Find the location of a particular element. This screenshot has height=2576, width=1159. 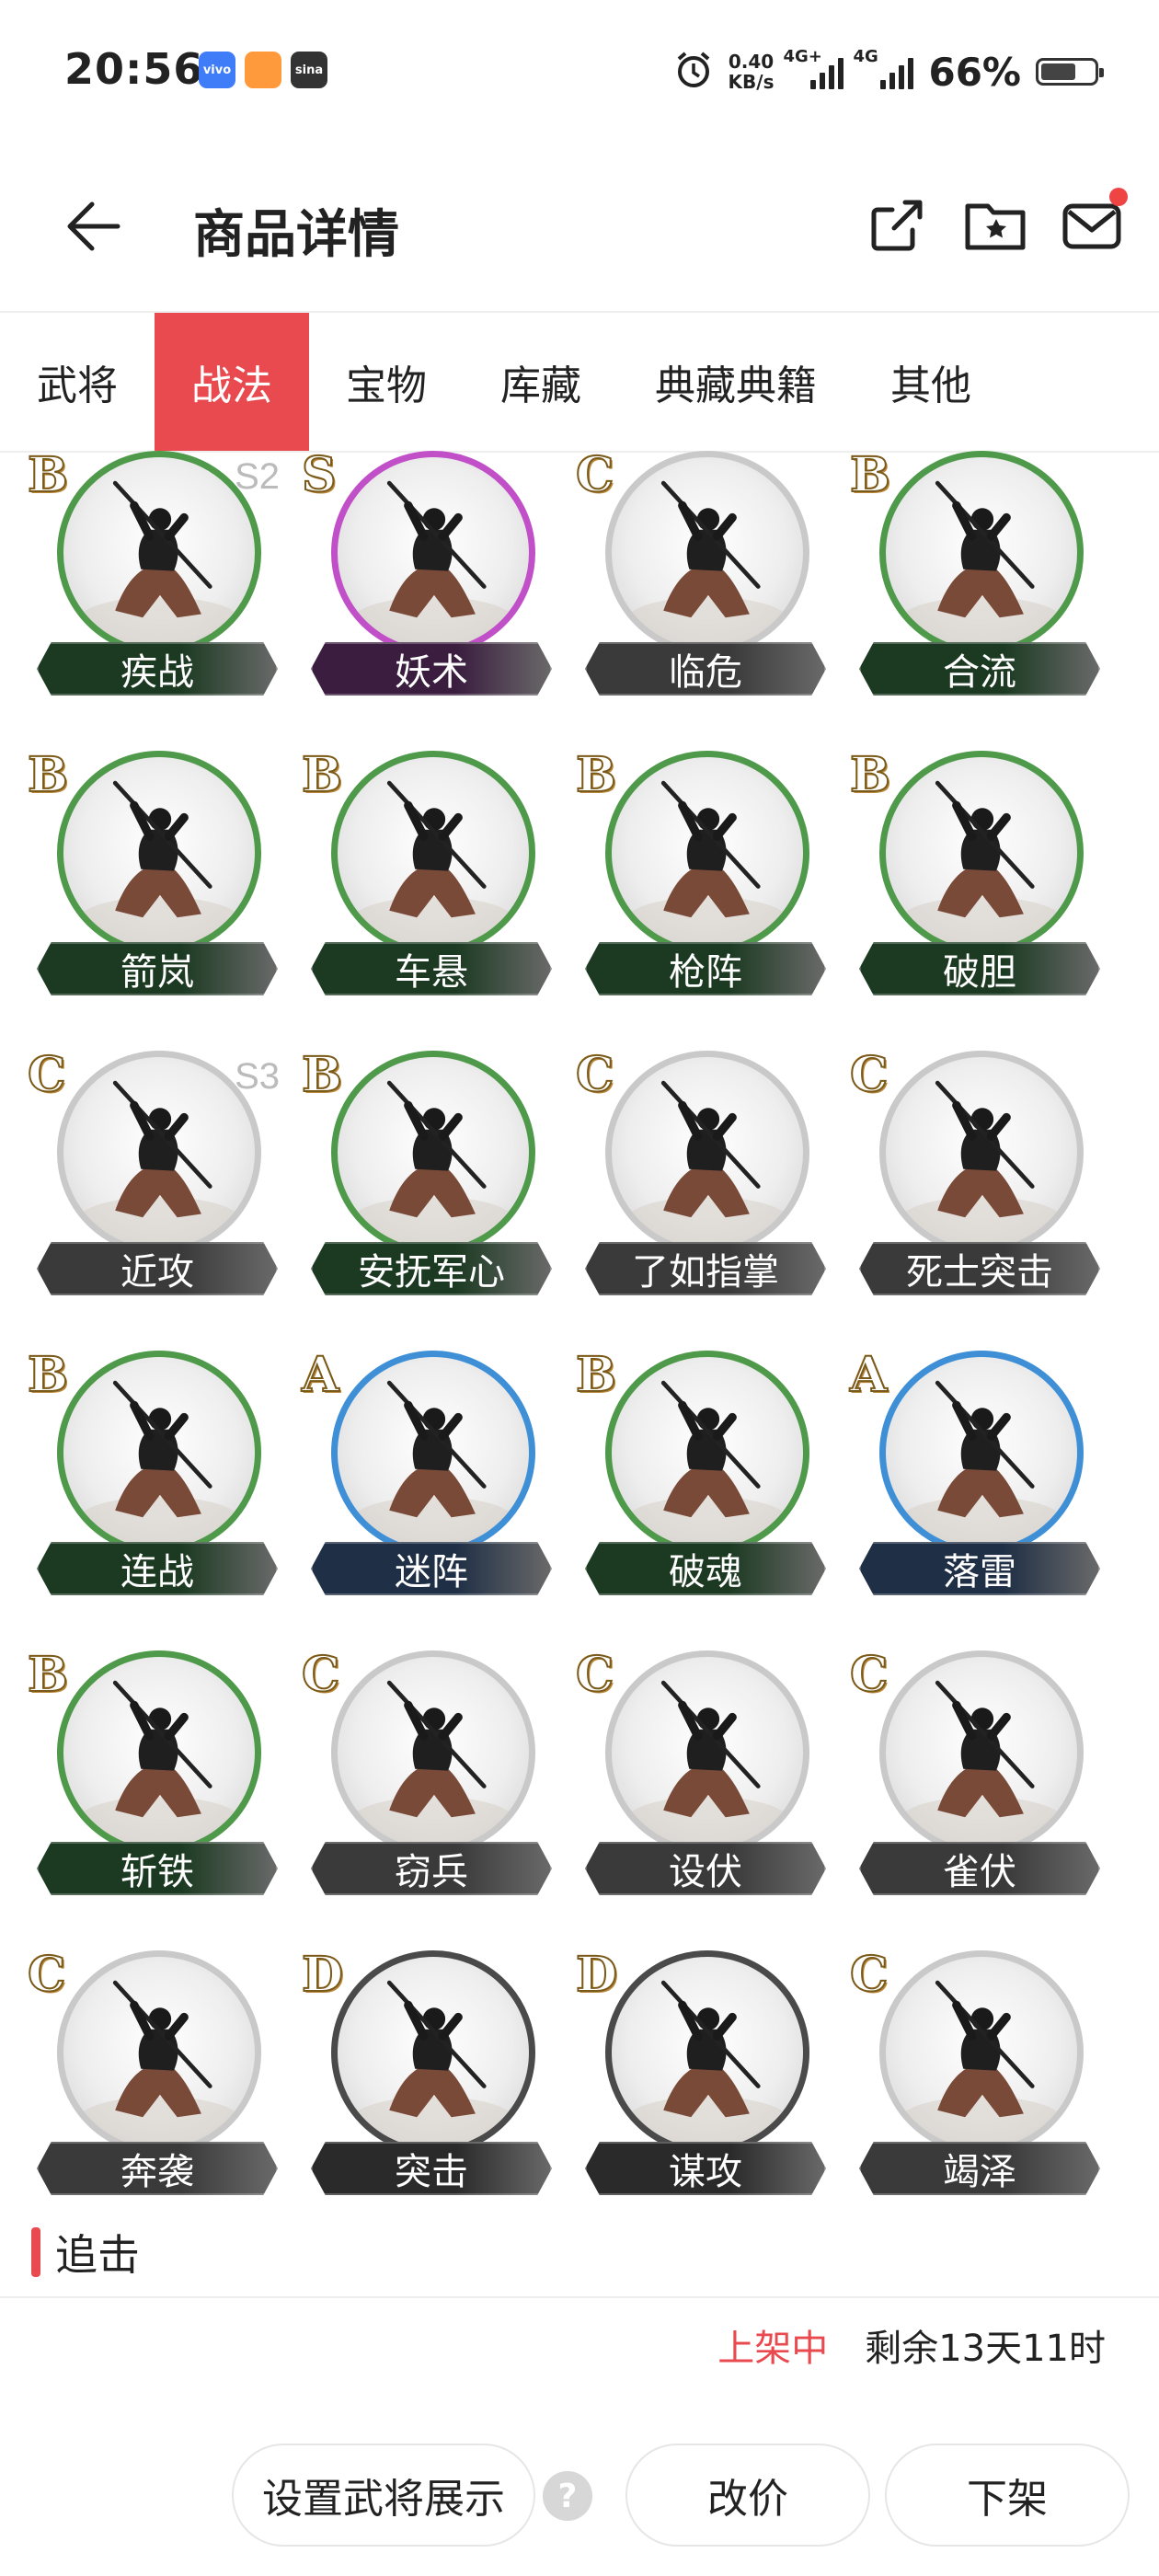

skill-name: 连战 is located at coordinates (157, 1568).